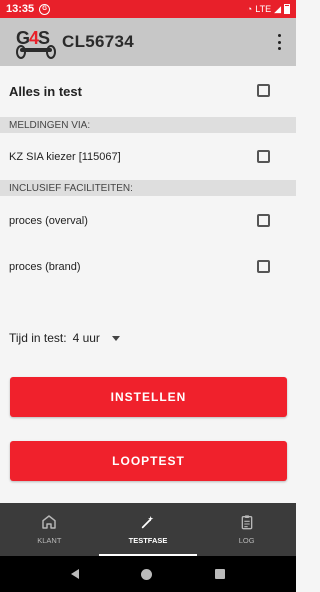 This screenshot has width=320, height=592. I want to click on system-nav-bar, so click(148, 574).